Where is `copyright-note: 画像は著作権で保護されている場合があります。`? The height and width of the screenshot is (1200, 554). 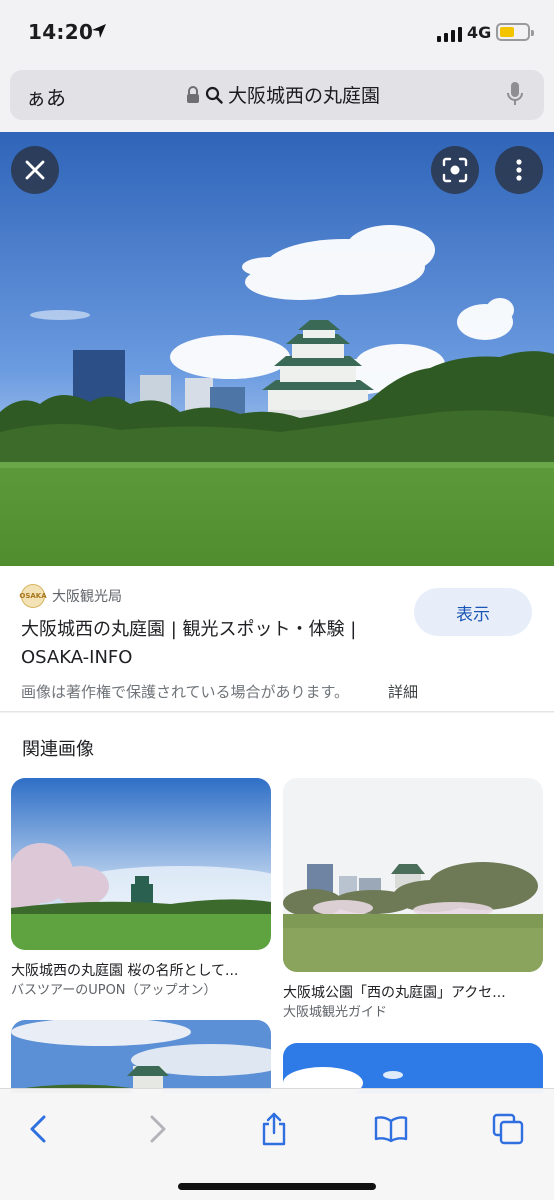 copyright-note: 画像は著作権で保護されている場合があります。 is located at coordinates (185, 692).